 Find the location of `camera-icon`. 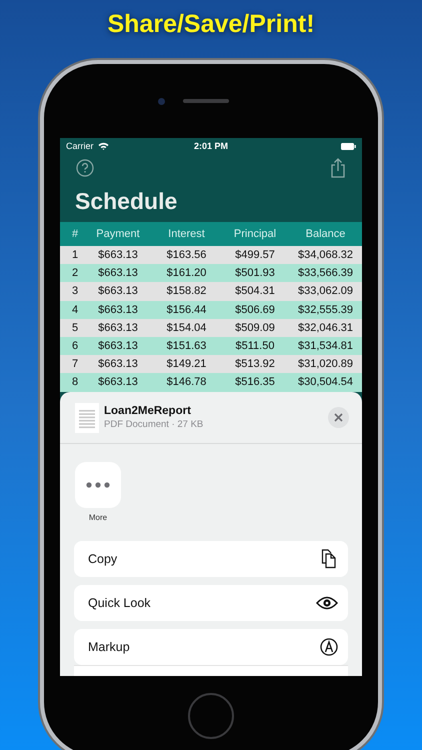

camera-icon is located at coordinates (161, 101).